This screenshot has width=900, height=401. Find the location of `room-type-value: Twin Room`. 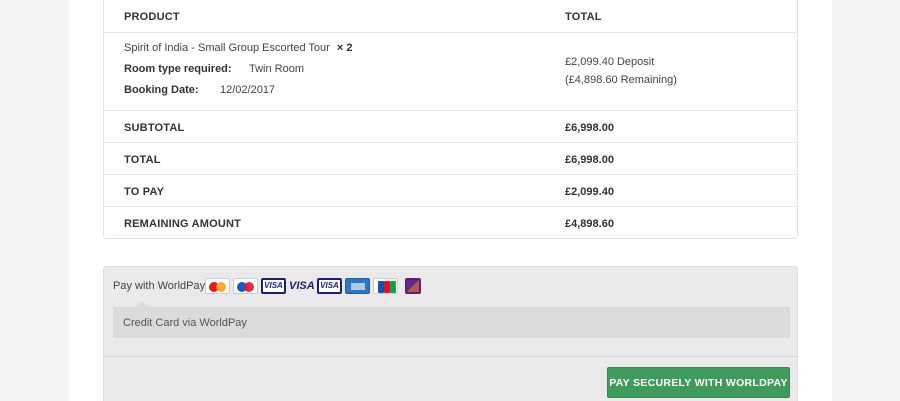

room-type-value: Twin Room is located at coordinates (277, 69).